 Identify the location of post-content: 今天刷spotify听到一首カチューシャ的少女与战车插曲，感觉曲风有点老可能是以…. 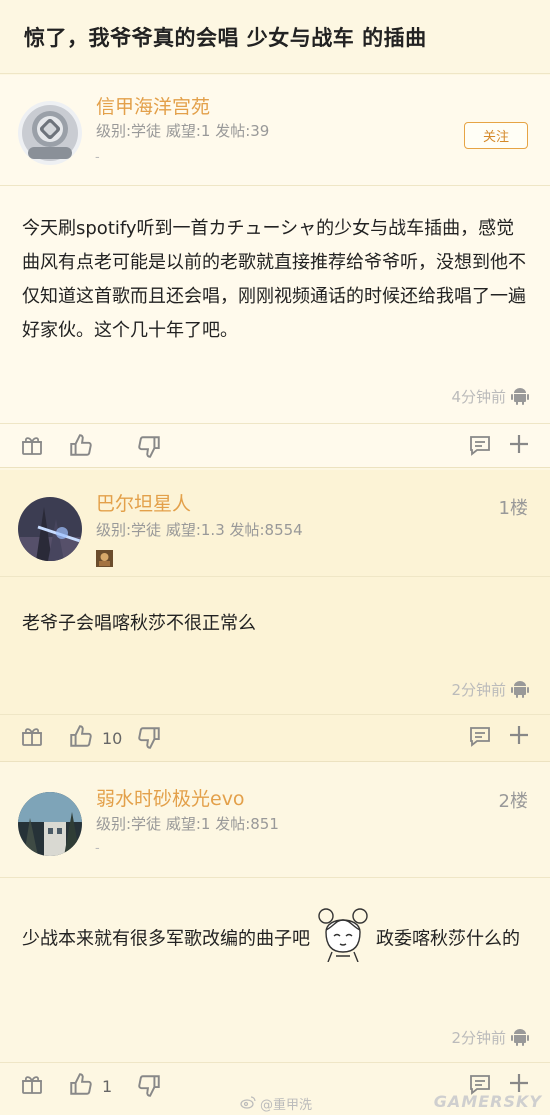
(274, 279).